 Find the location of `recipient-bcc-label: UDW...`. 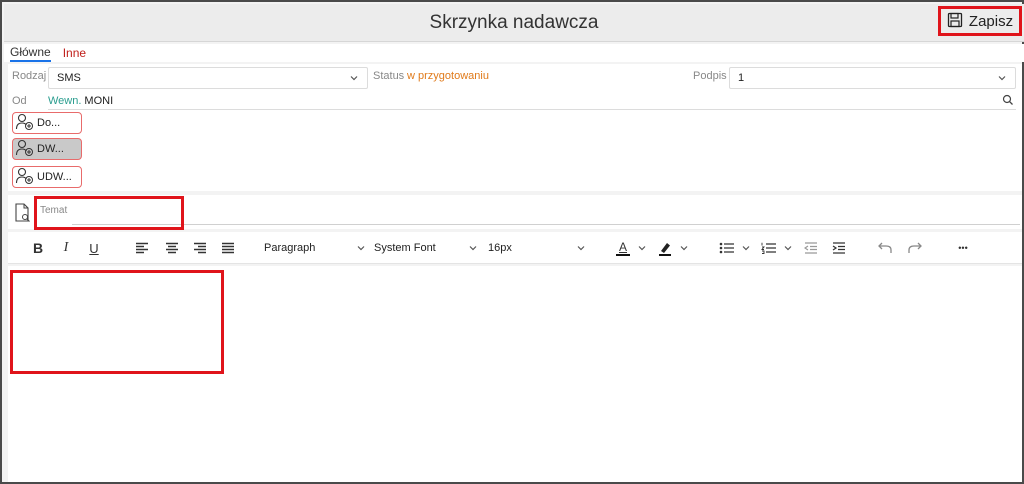

recipient-bcc-label: UDW... is located at coordinates (54, 177).